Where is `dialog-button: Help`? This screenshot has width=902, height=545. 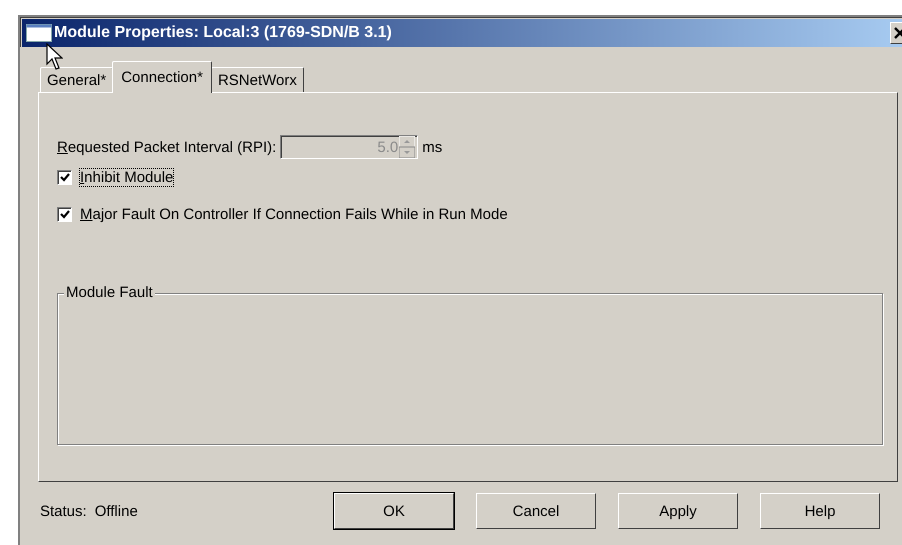 dialog-button: Help is located at coordinates (820, 511).